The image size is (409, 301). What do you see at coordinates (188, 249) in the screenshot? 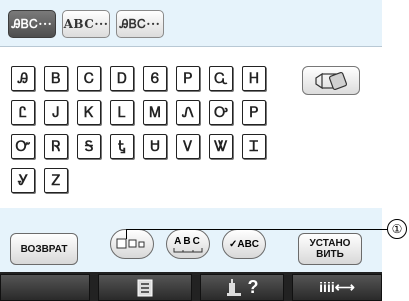
I see `letter-spacing-icon` at bounding box center [188, 249].